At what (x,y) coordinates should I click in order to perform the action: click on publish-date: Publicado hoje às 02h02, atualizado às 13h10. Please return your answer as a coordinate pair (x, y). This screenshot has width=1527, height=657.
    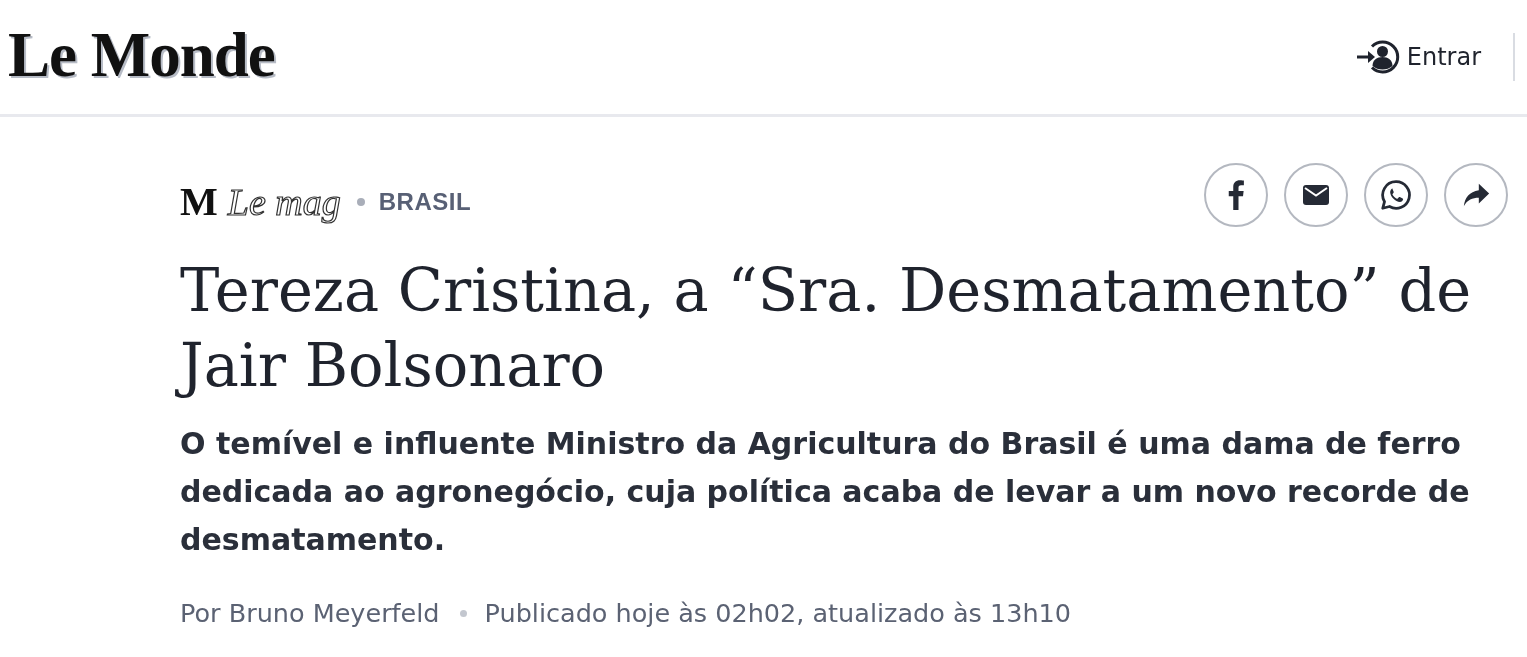
    Looking at the image, I should click on (778, 613).